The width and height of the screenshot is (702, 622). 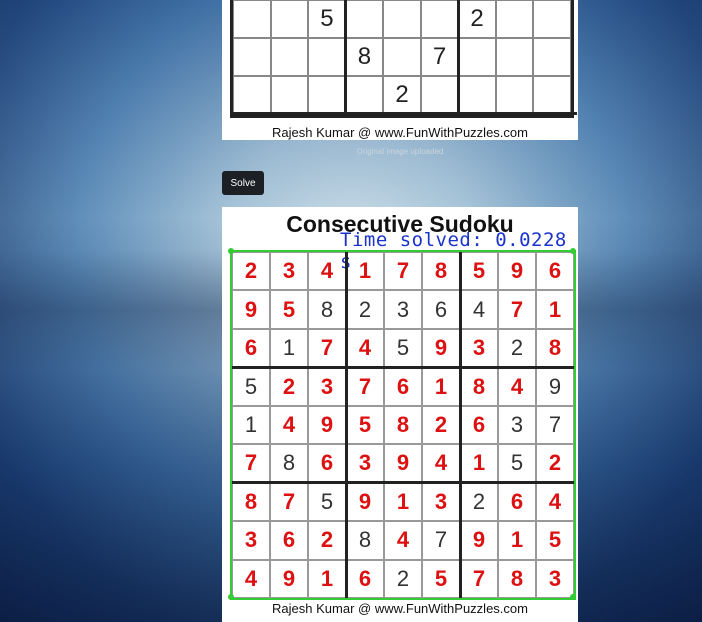 I want to click on original-credit: Rajesh Kumar @ www.FunWithPuzzles.com, so click(x=400, y=132).